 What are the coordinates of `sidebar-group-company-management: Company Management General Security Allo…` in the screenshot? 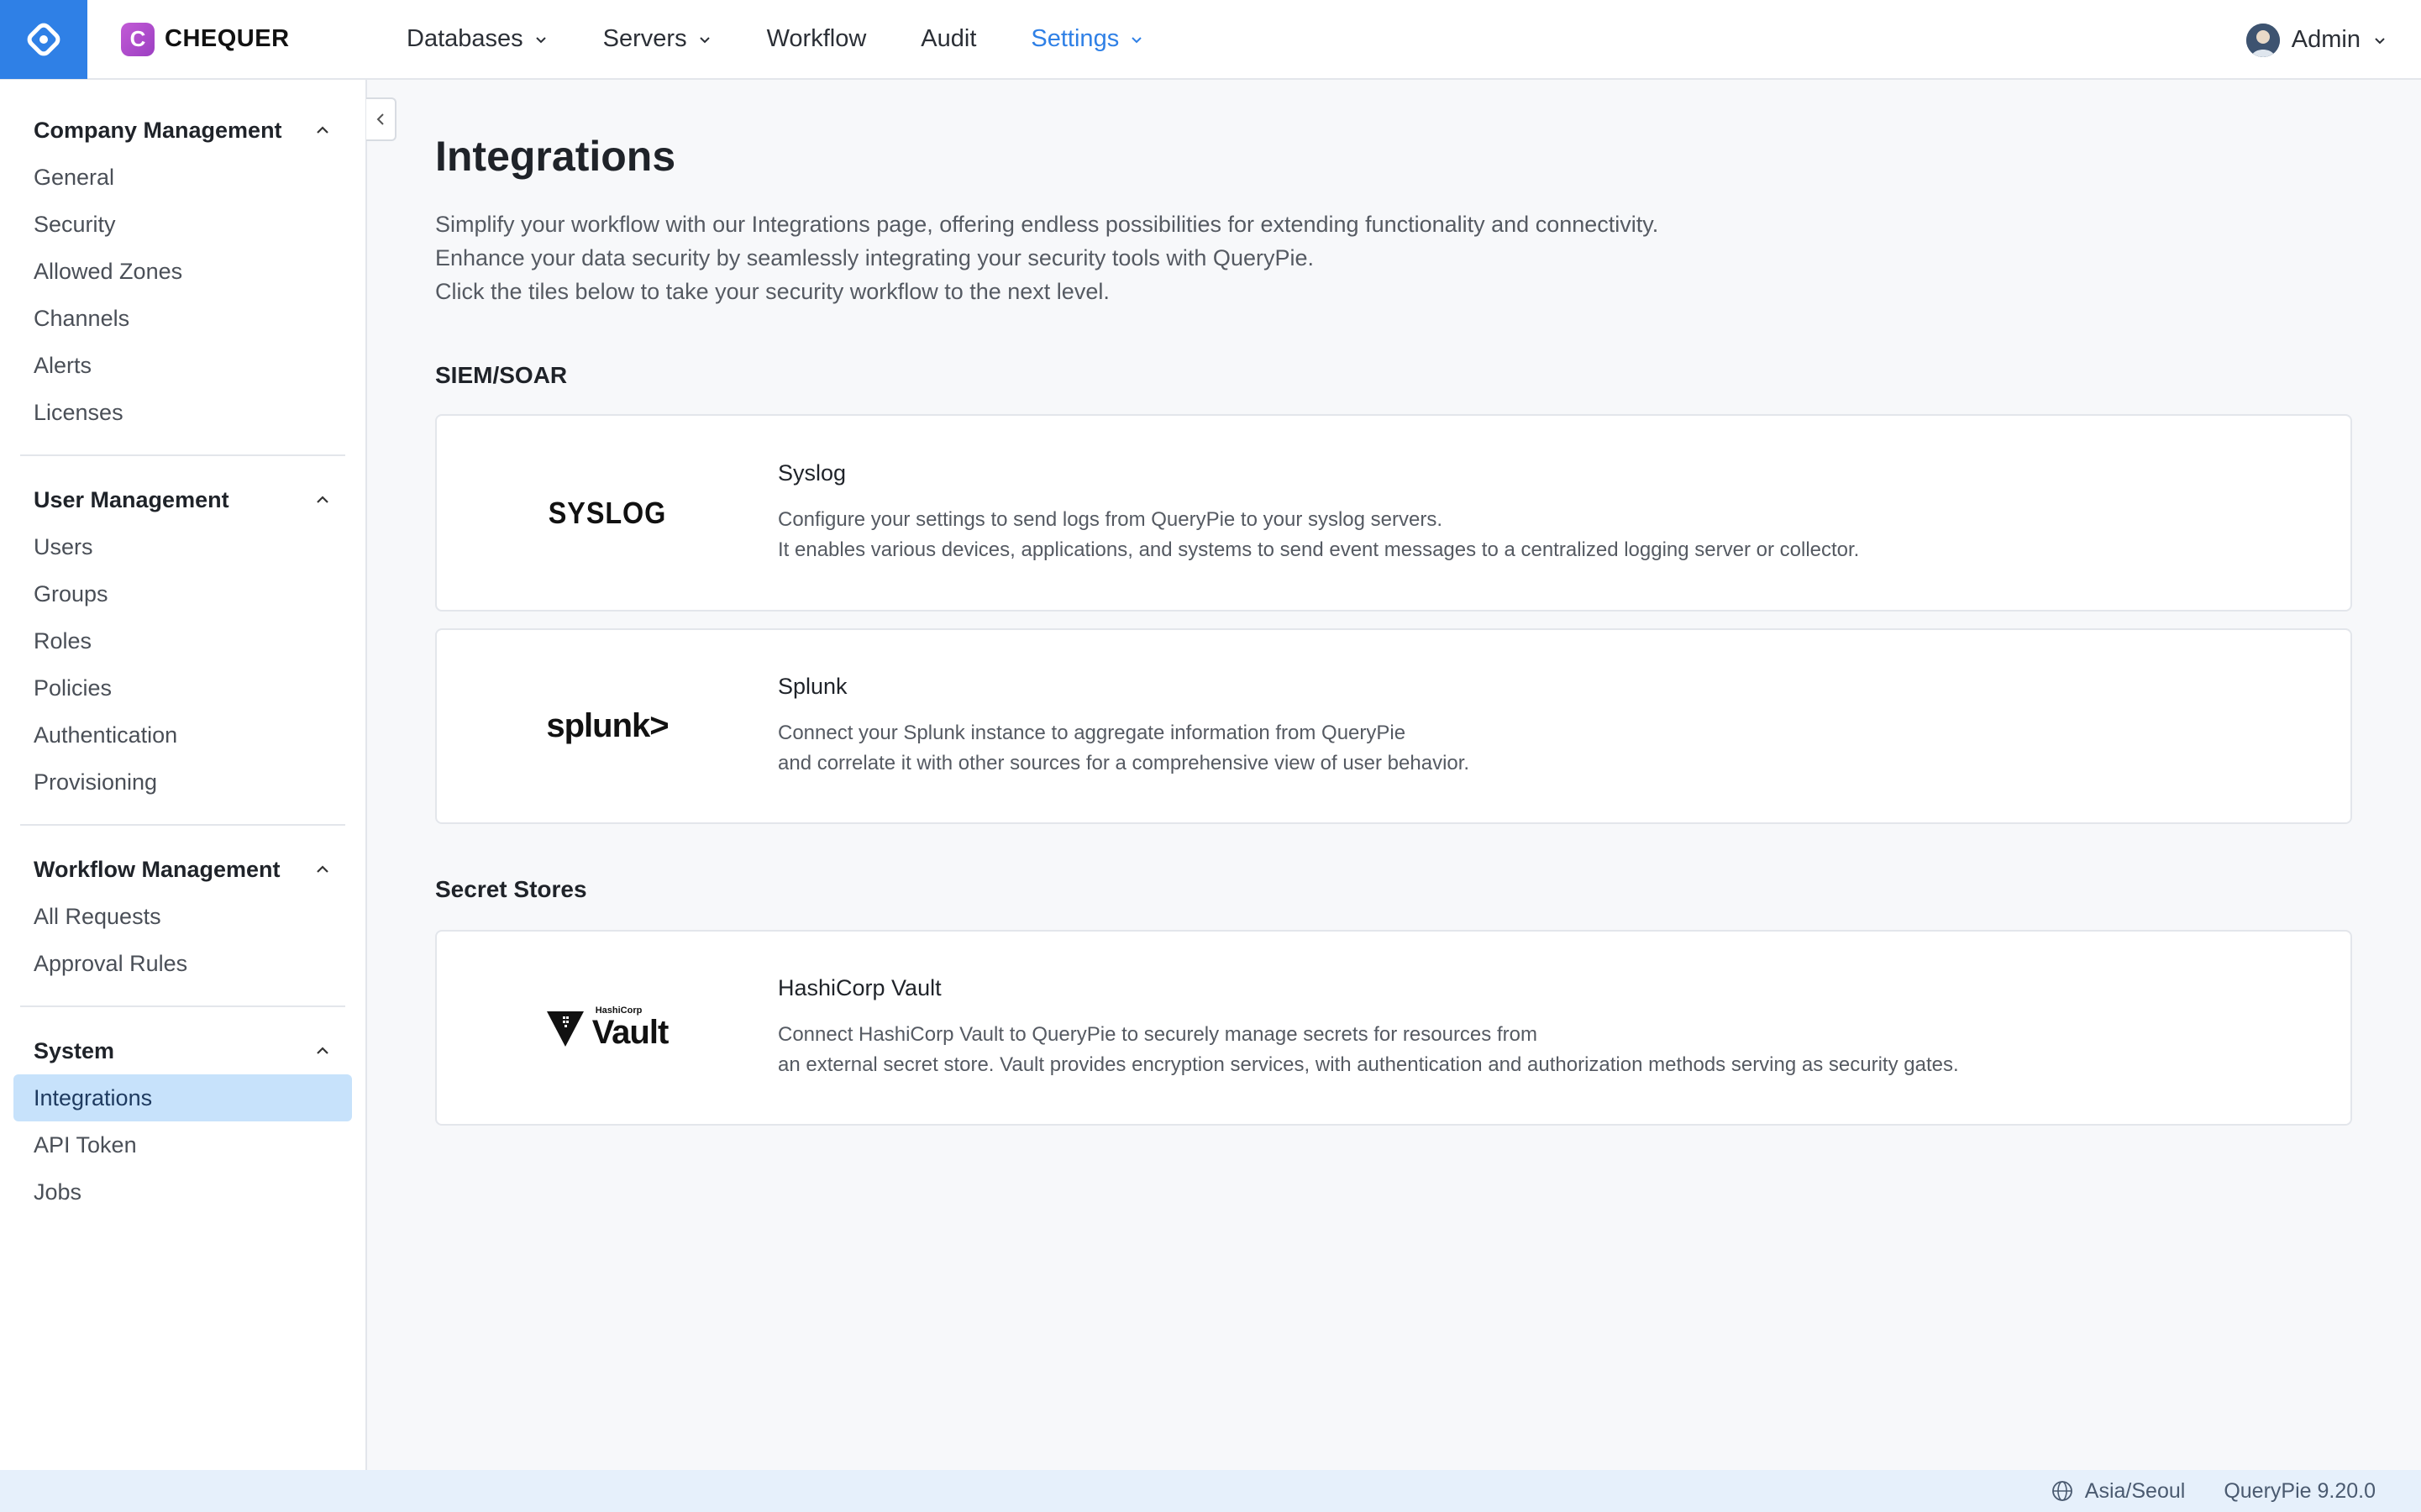 It's located at (182, 271).